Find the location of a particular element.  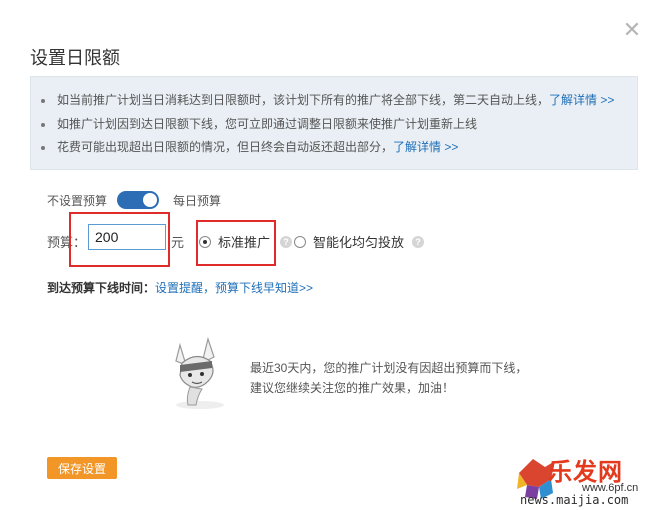

save-button: 保存设置 is located at coordinates (82, 468).